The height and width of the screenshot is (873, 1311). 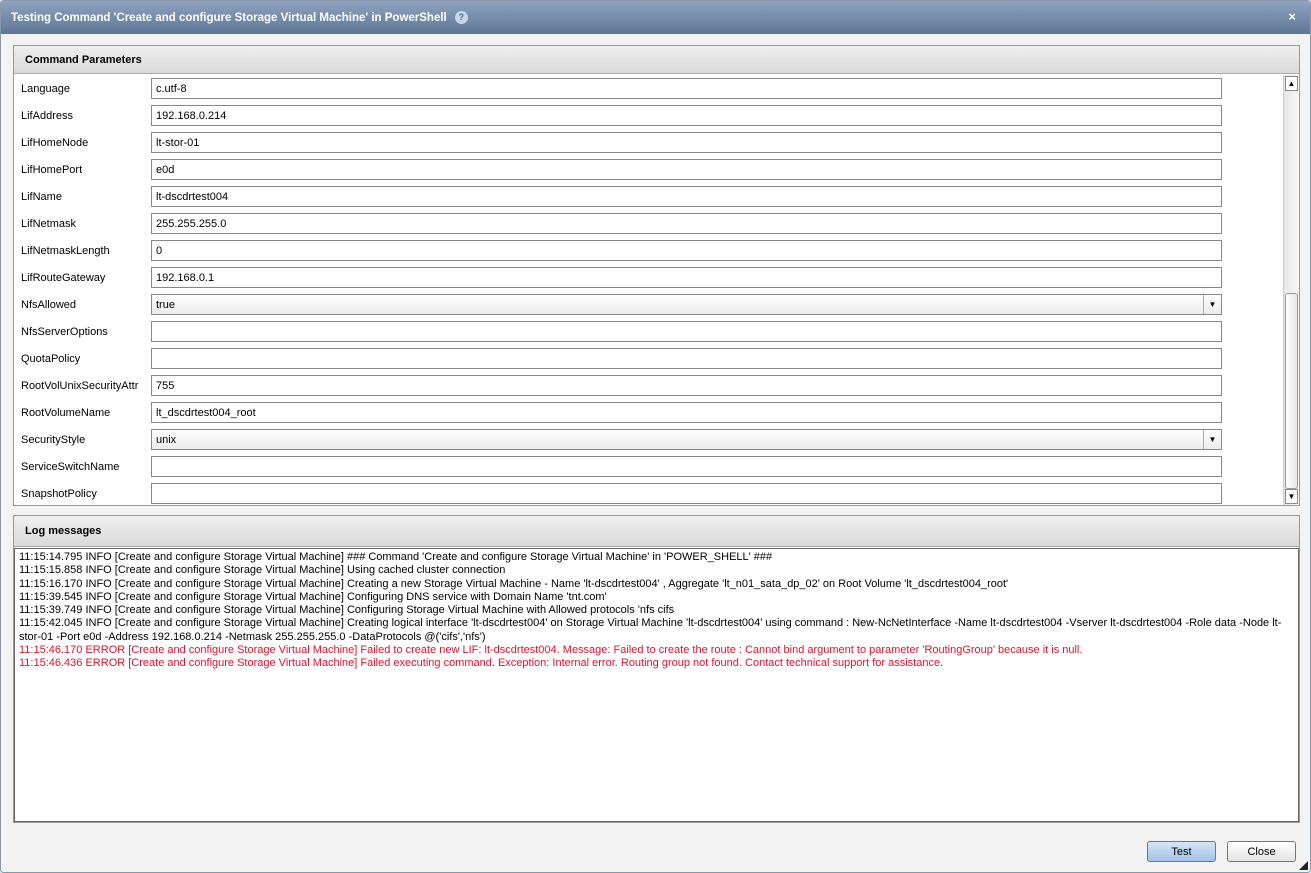 I want to click on parameter-label: LifHomePort, so click(x=52, y=169).